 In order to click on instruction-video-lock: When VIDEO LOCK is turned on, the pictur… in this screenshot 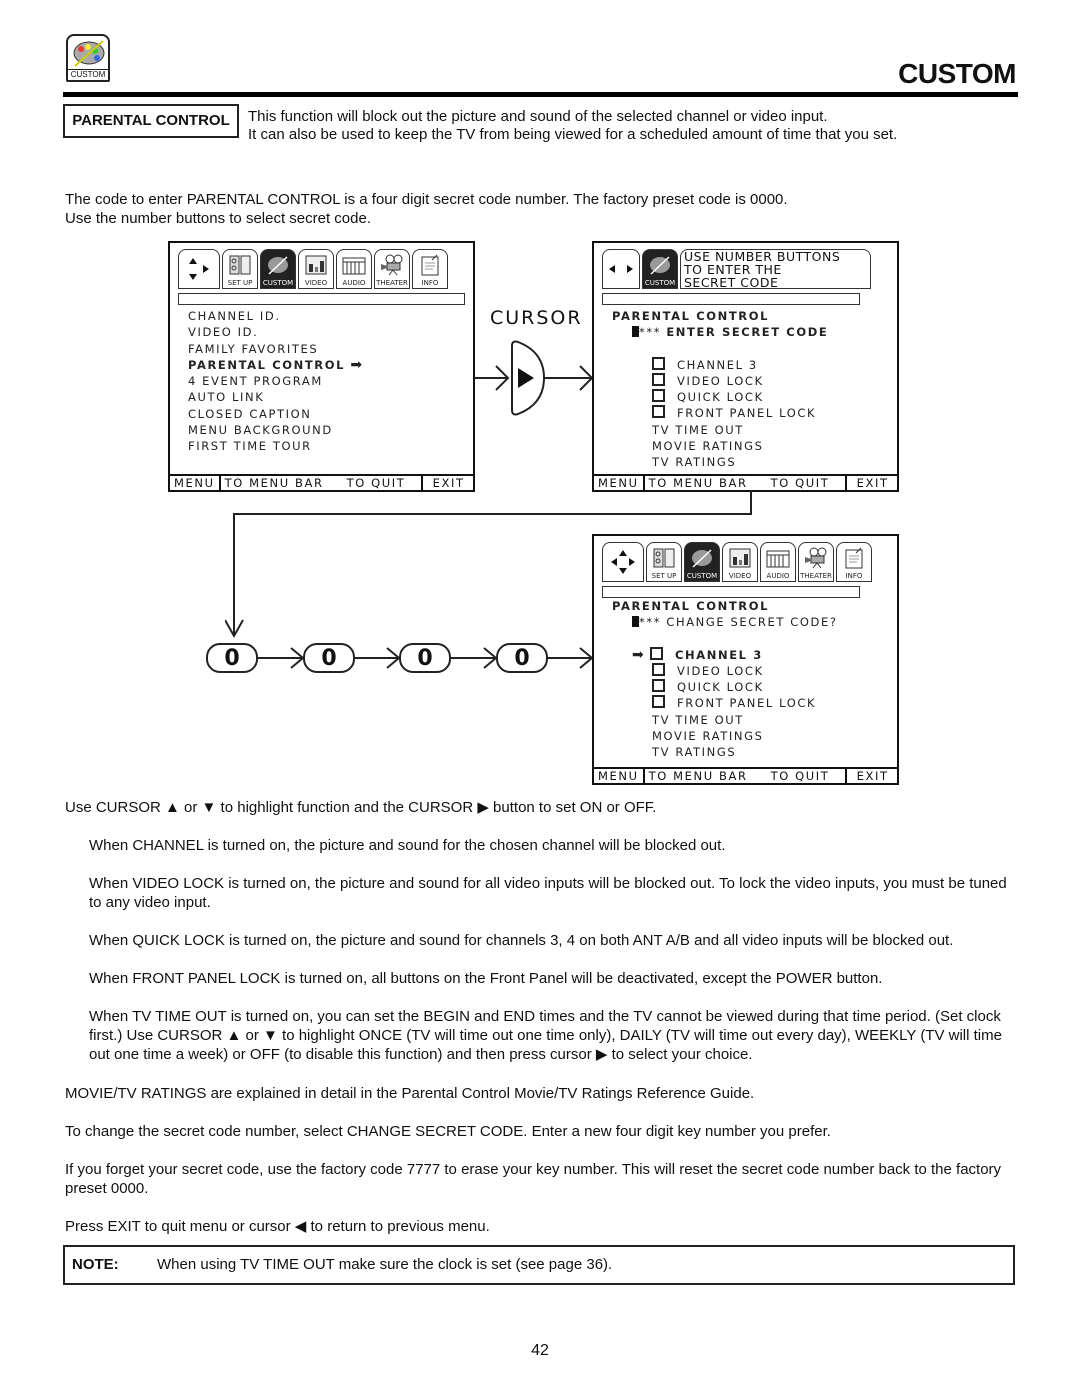, I will do `click(548, 893)`.